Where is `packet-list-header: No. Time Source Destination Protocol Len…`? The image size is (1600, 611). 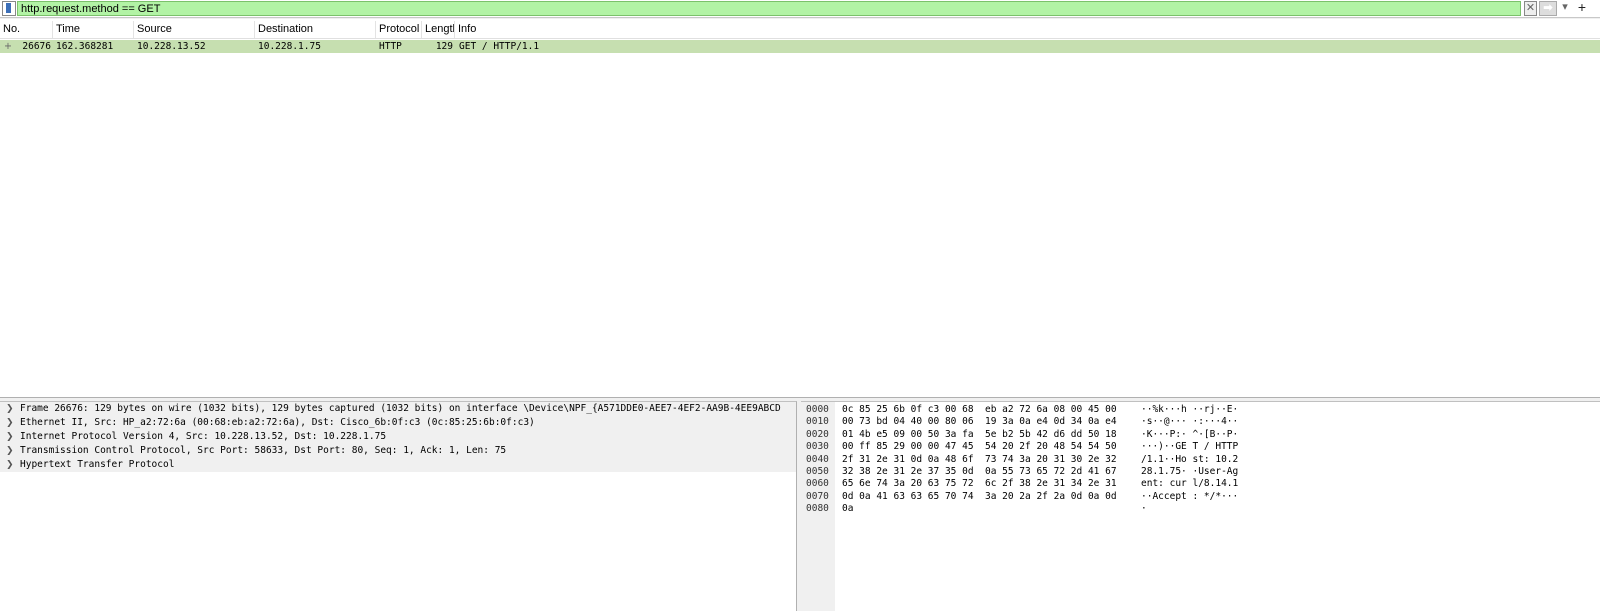 packet-list-header: No. Time Source Destination Protocol Len… is located at coordinates (800, 30).